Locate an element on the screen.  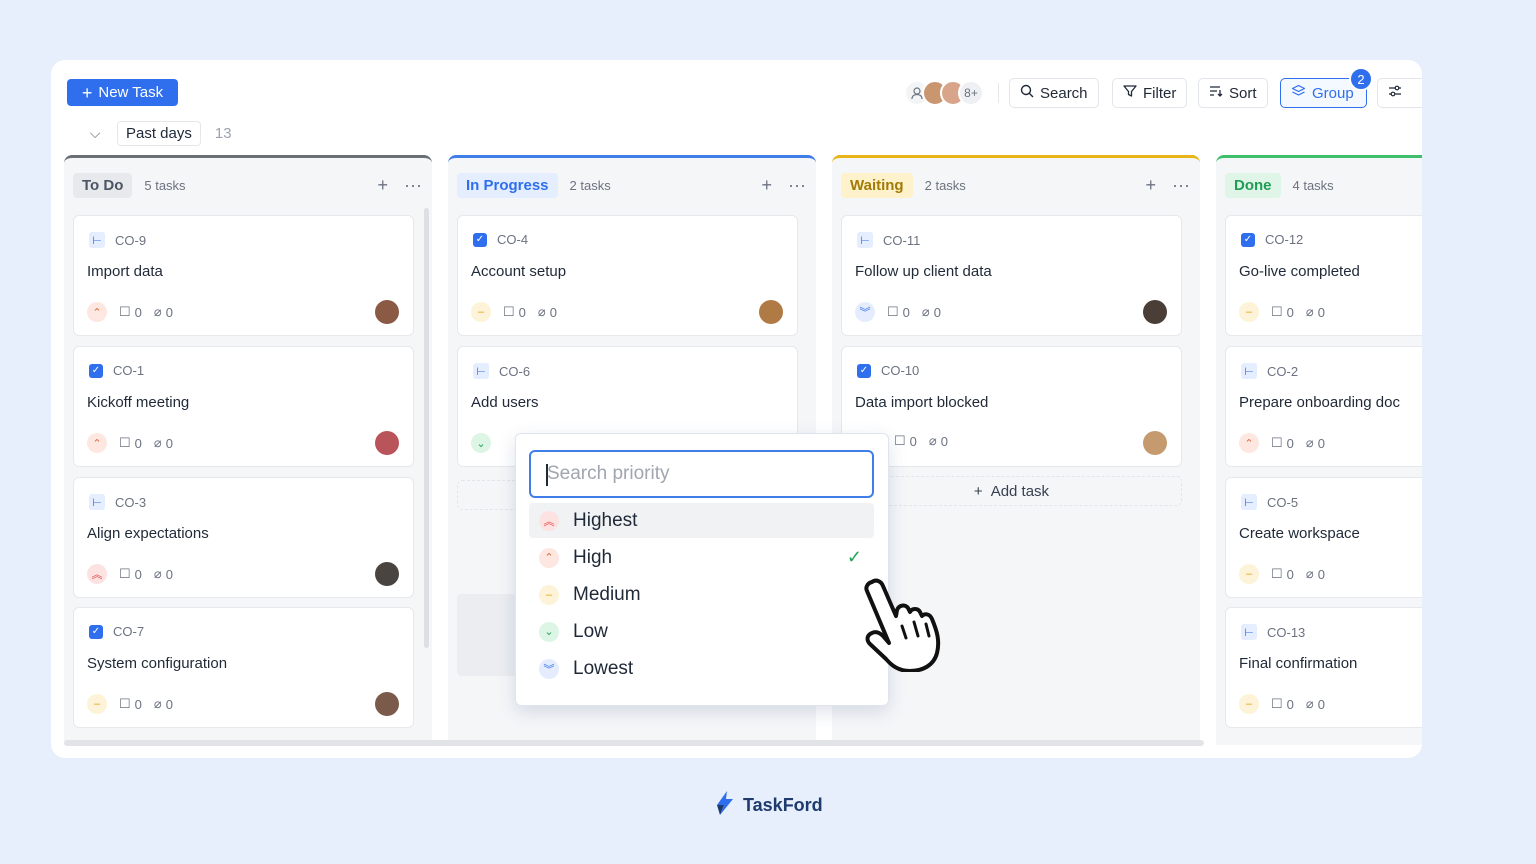
task-card: ✓ CO-4 Account setup – ☐ 0 ⌀ 0 is located at coordinates (627, 275).